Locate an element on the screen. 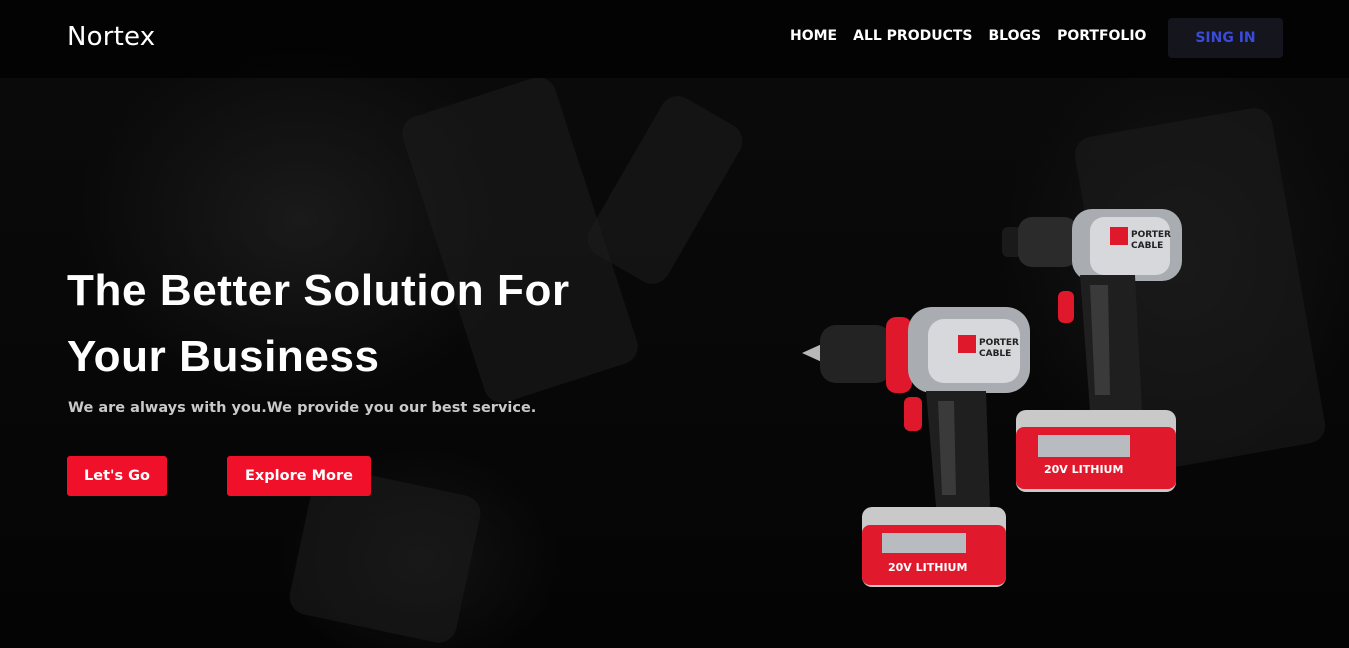  drill-brand-text-1: PORTER is located at coordinates (999, 343).